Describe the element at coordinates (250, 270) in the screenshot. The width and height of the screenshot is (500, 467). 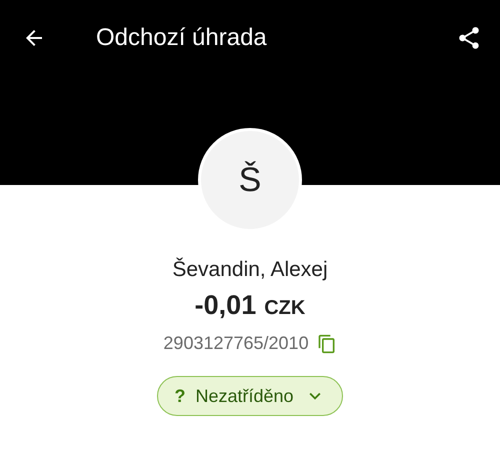
I see `counterparty-name: Ševandin, Alexej` at that location.